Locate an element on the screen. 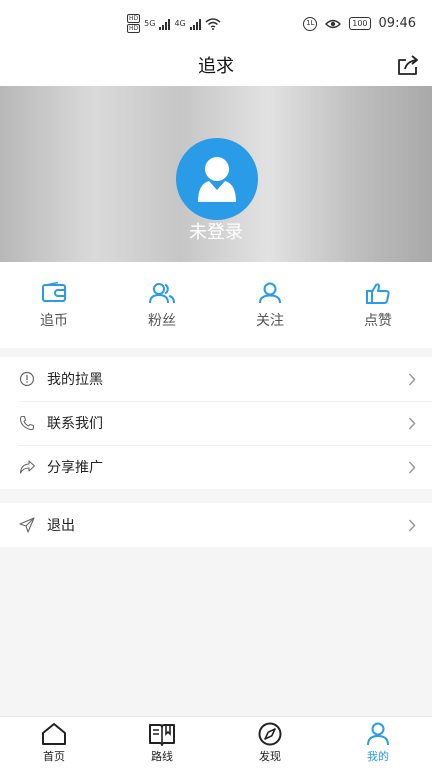  menu-item-logout: 退出 is located at coordinates (216, 525).